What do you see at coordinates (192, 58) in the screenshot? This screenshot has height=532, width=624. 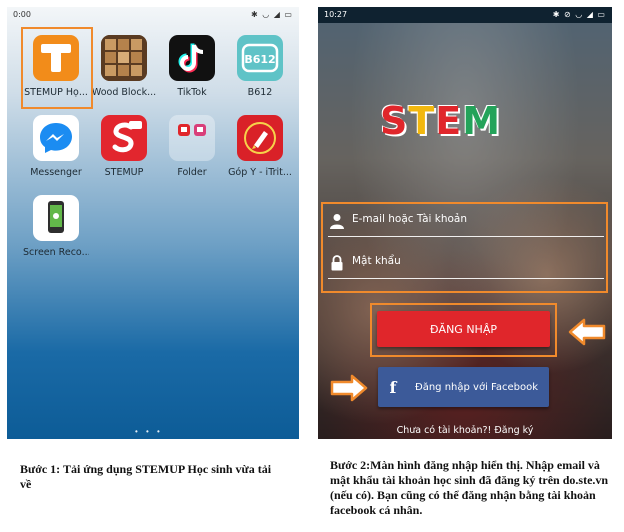 I see `tiktok-icon` at bounding box center [192, 58].